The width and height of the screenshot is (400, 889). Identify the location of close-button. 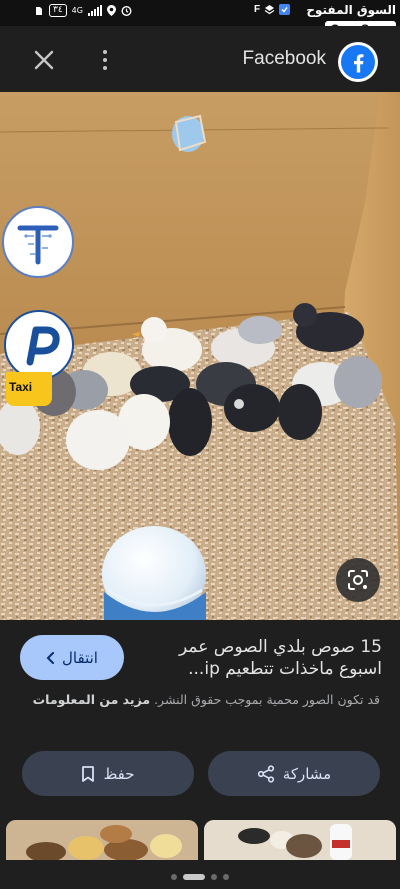
(44, 60).